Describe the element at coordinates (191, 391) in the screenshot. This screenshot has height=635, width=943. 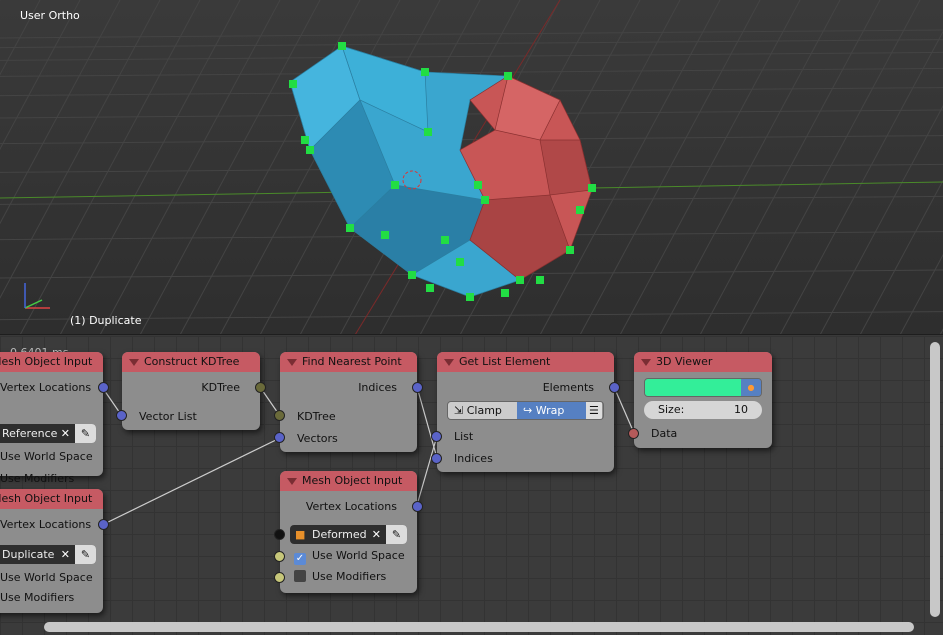
I see `node-construct-kdtree: Construct KDTree KDTree Vector List` at that location.